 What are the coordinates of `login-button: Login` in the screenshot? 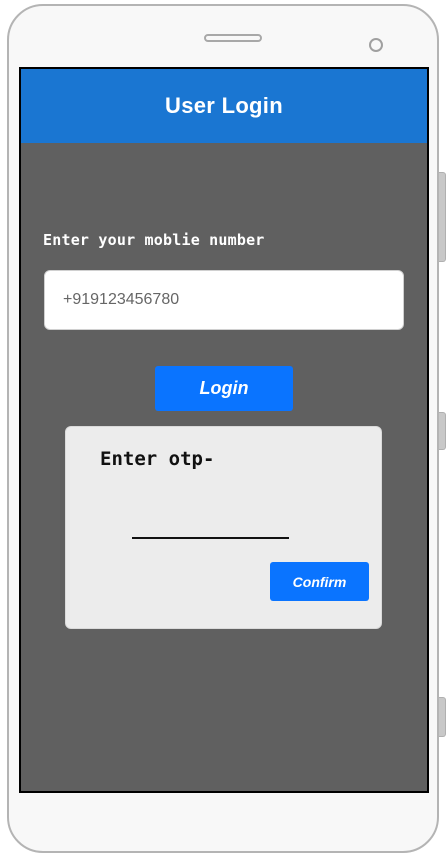 It's located at (224, 388).